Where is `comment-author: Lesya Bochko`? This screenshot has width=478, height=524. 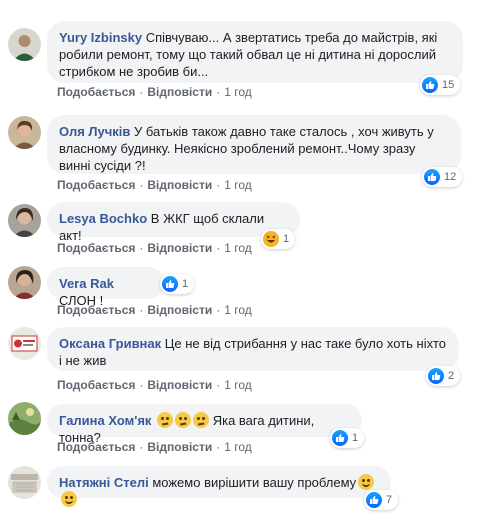
comment-author: Lesya Bochko is located at coordinates (103, 218).